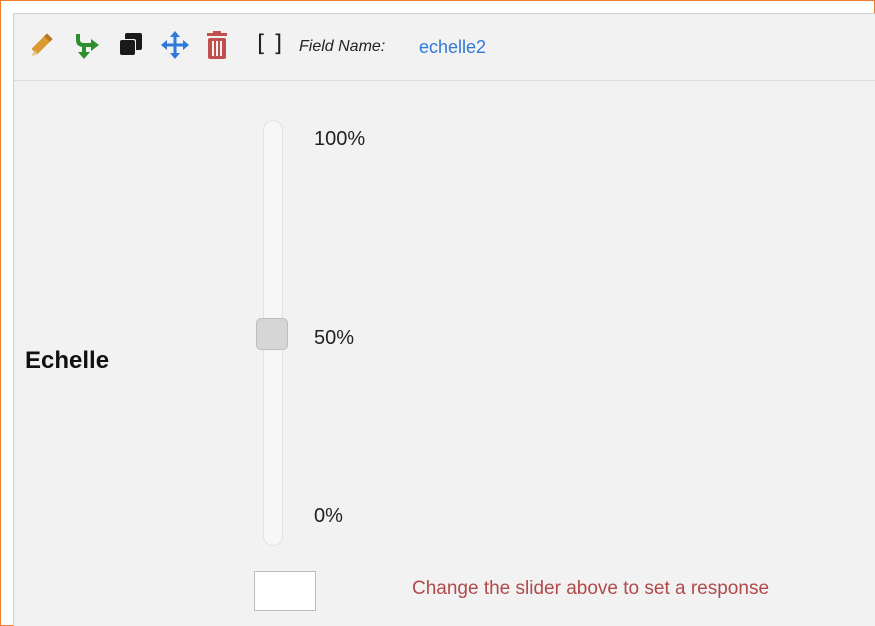  I want to click on branch-icon, so click(87, 45).